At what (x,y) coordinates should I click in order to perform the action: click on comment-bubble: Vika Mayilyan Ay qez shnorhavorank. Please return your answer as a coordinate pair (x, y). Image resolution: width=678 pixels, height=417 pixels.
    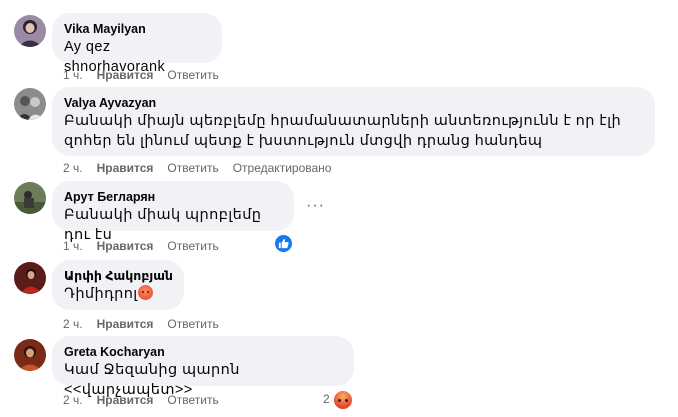
    Looking at the image, I should click on (137, 44).